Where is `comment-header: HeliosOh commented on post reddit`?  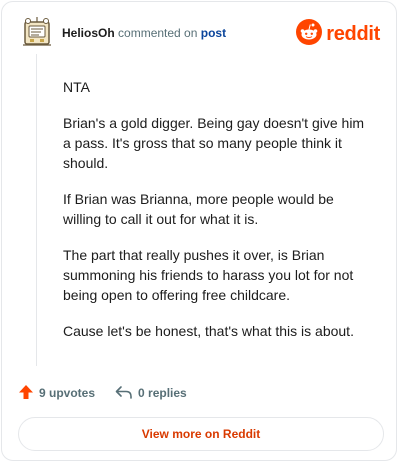
comment-header: HeliosOh commented on post reddit is located at coordinates (200, 34).